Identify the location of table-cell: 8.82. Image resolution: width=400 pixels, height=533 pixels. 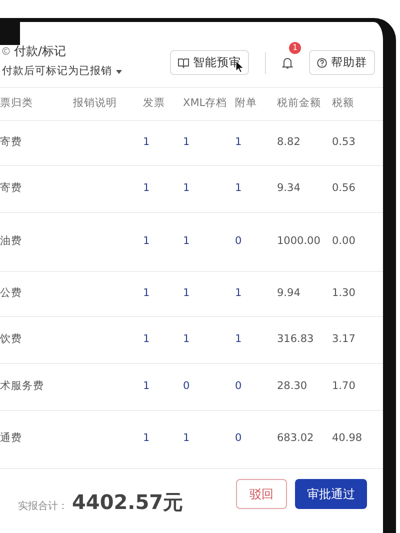
(304, 142).